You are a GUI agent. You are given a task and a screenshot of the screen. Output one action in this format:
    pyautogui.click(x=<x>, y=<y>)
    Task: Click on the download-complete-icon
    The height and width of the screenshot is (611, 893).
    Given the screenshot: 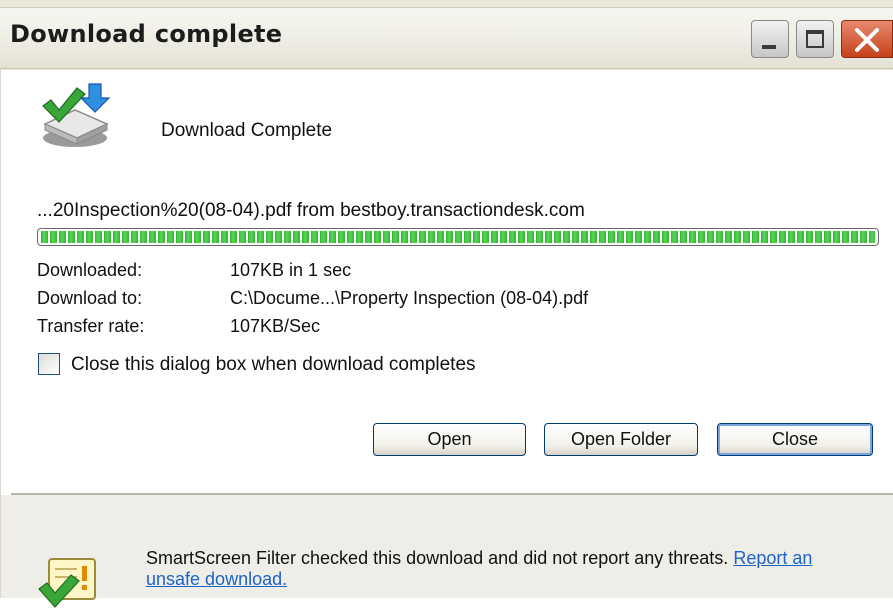 What is the action you would take?
    pyautogui.click(x=76, y=115)
    